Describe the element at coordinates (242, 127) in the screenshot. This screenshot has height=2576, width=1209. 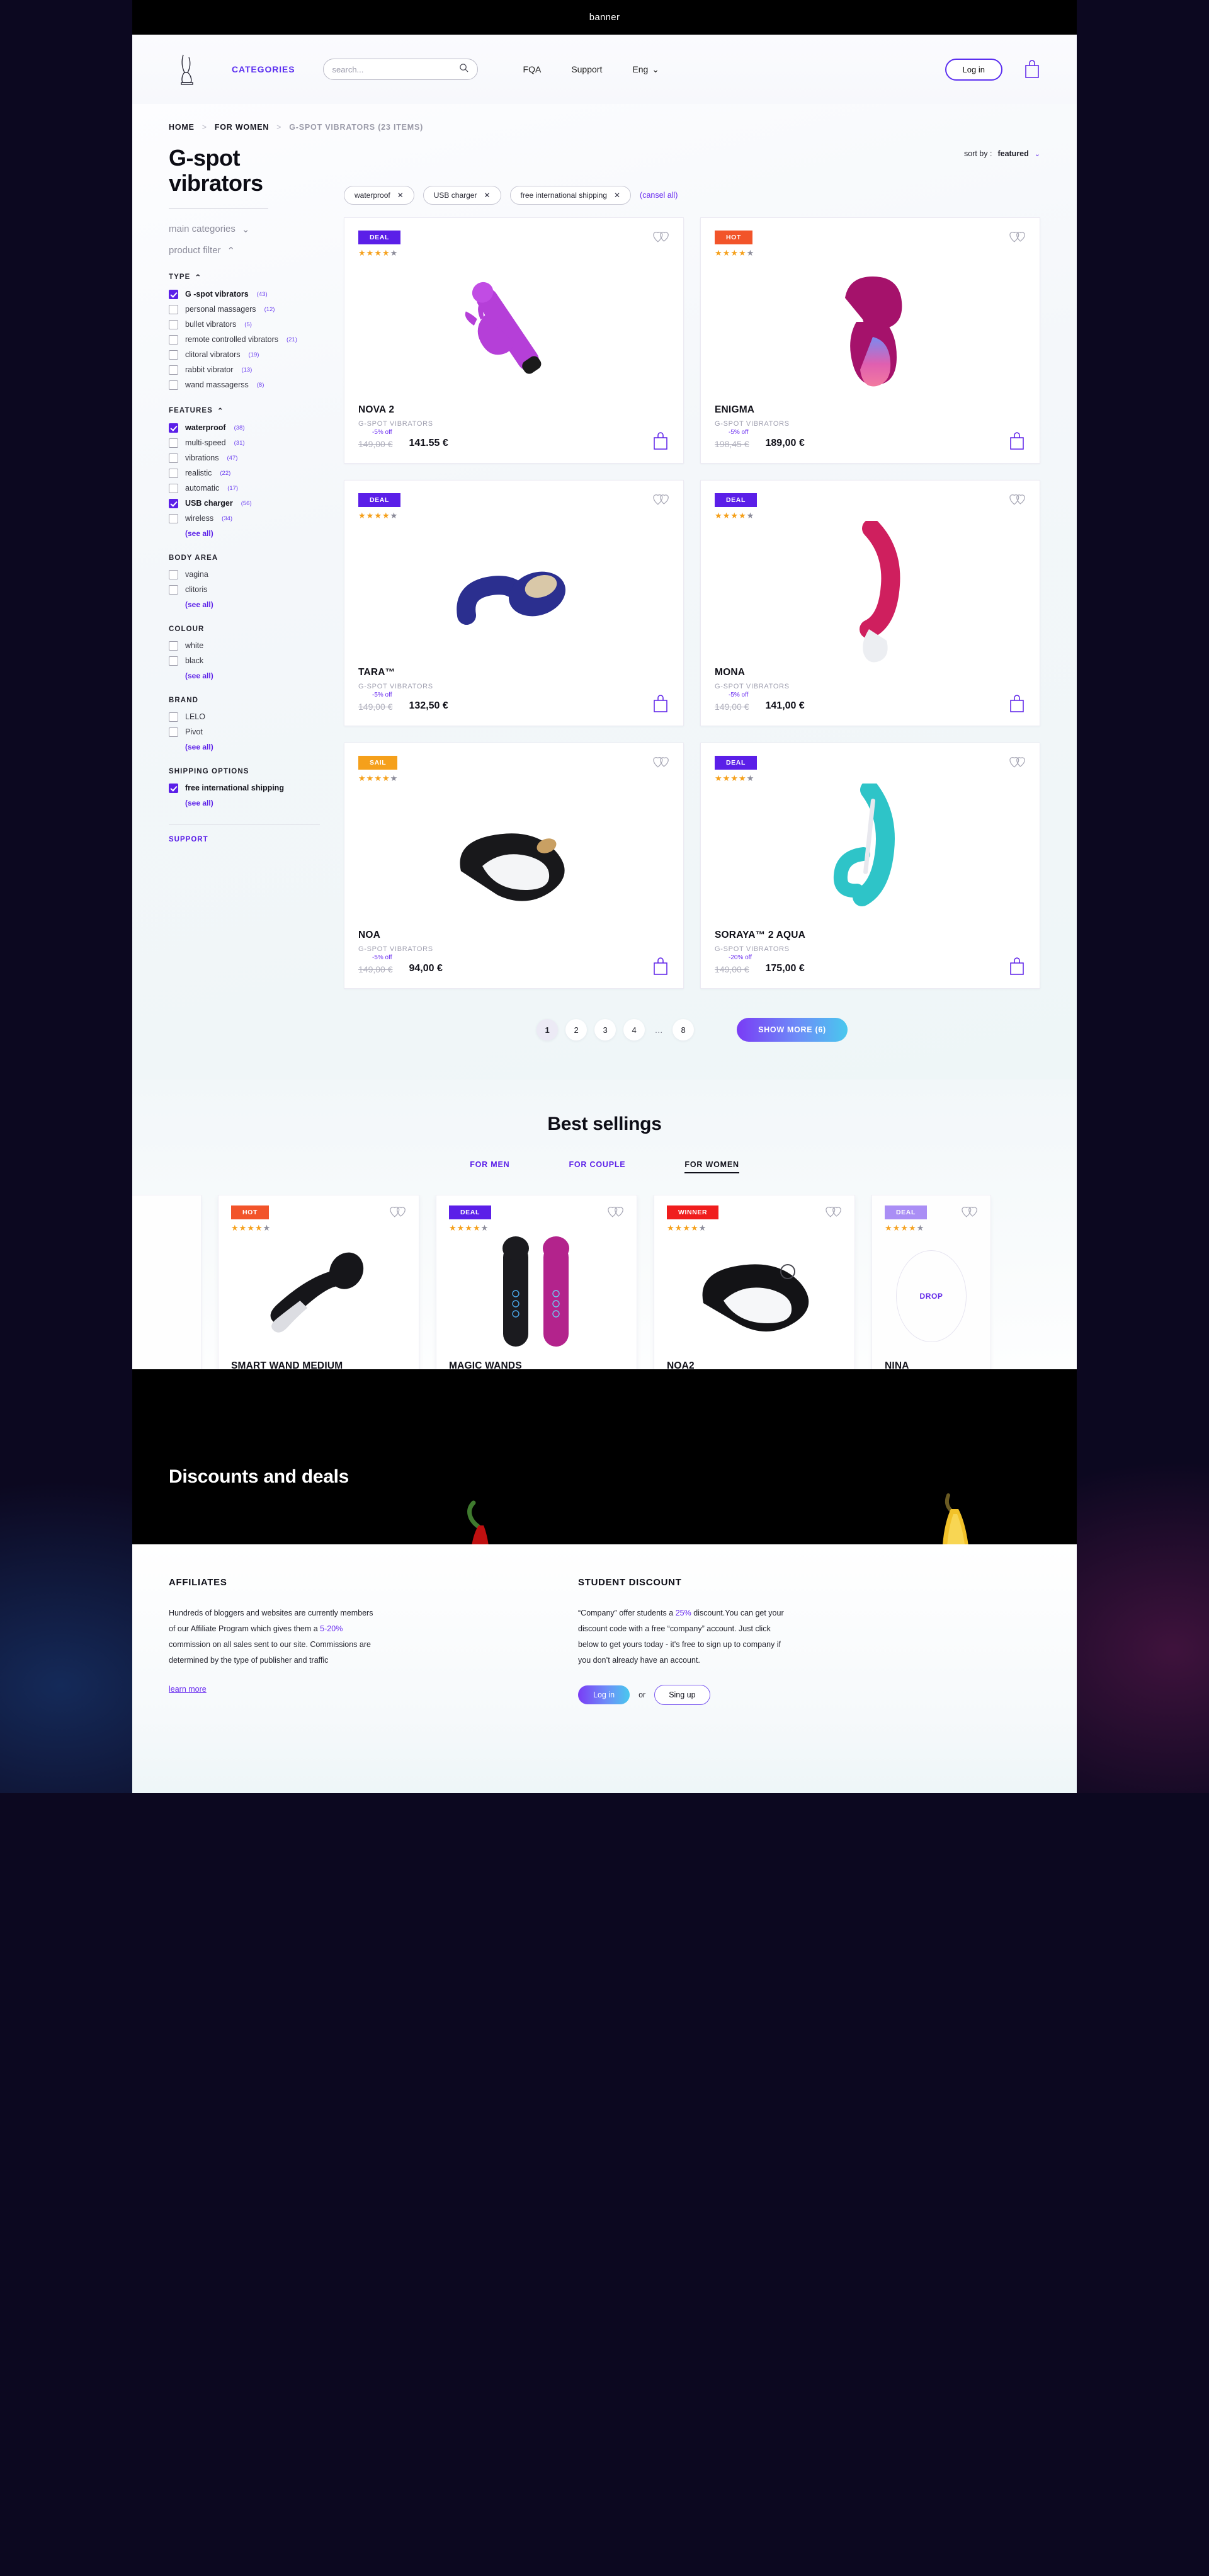
I see `breadcrumb-item-for-women: FOR WOMEN` at that location.